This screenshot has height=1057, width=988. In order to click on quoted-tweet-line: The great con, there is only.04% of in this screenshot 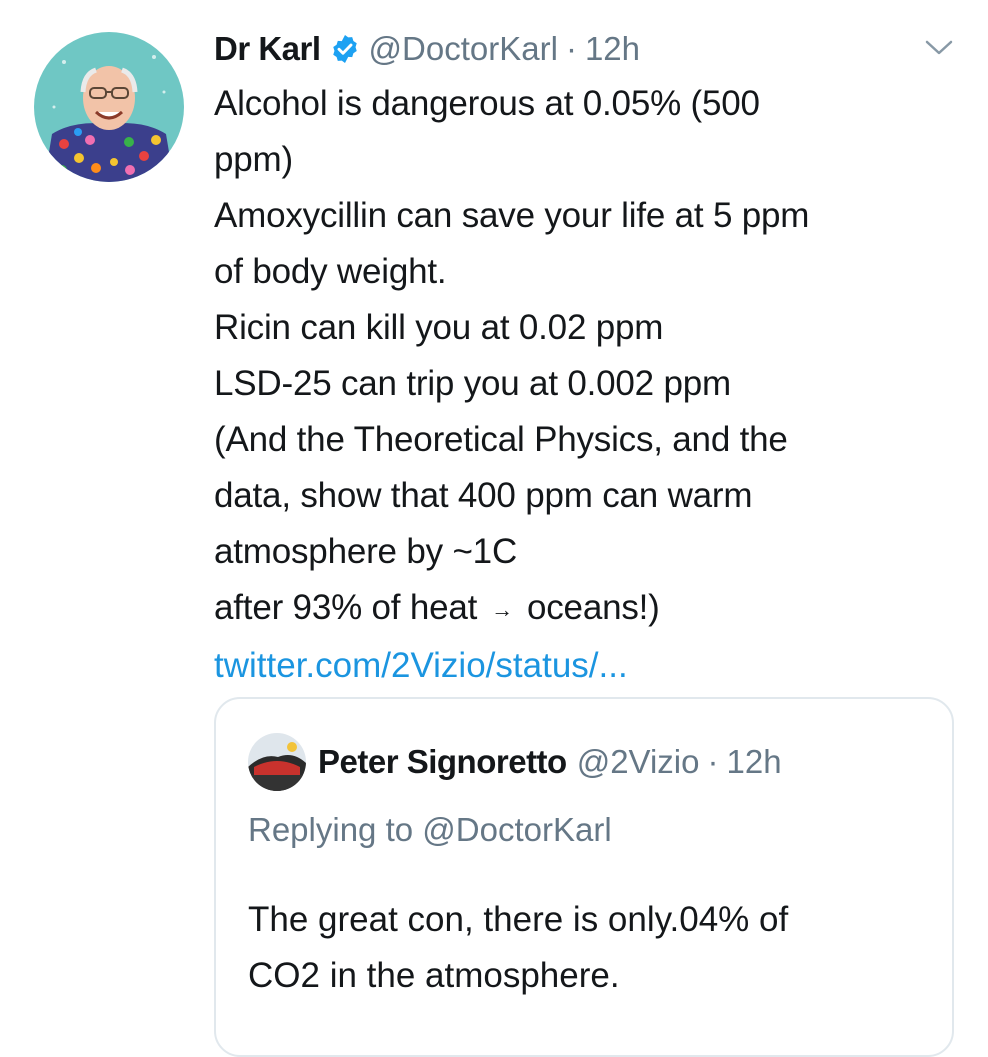, I will do `click(518, 919)`.